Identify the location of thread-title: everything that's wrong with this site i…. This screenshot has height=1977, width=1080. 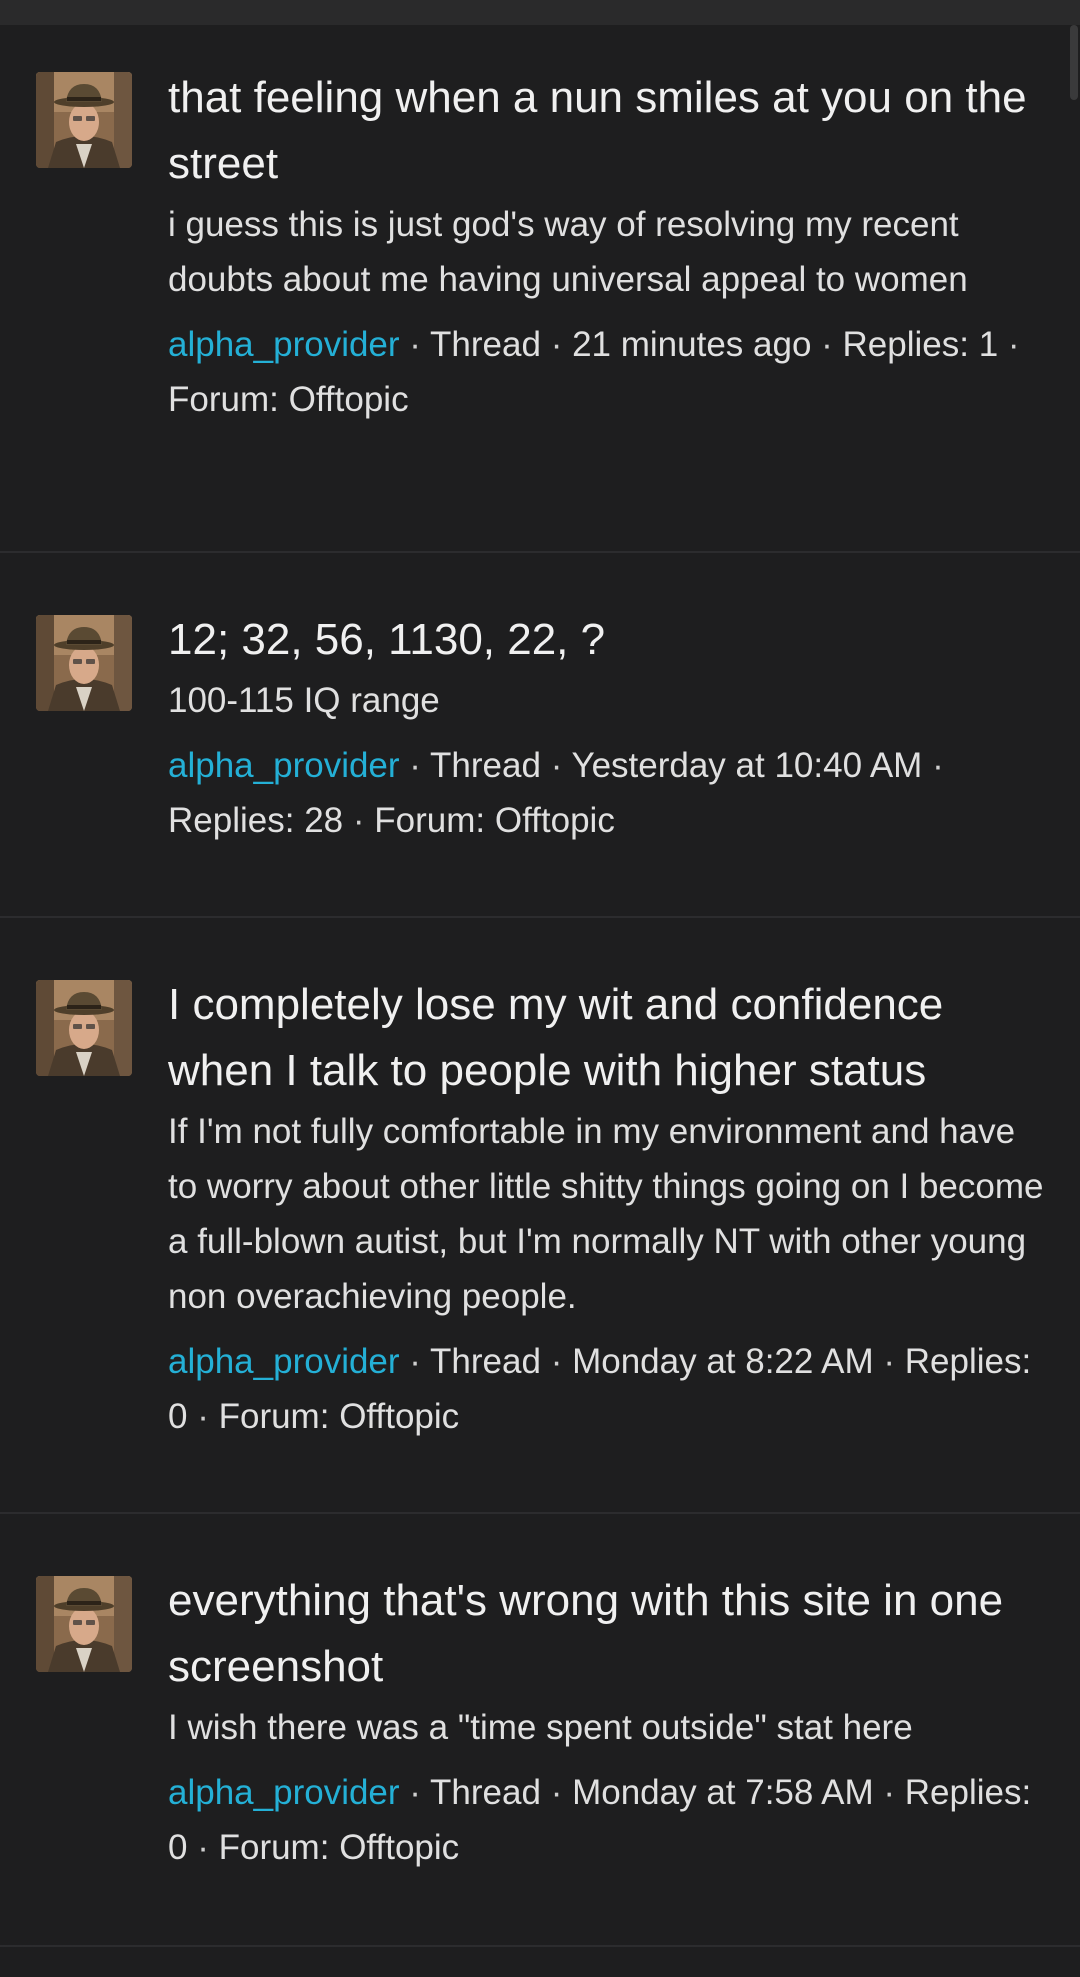
(608, 1634).